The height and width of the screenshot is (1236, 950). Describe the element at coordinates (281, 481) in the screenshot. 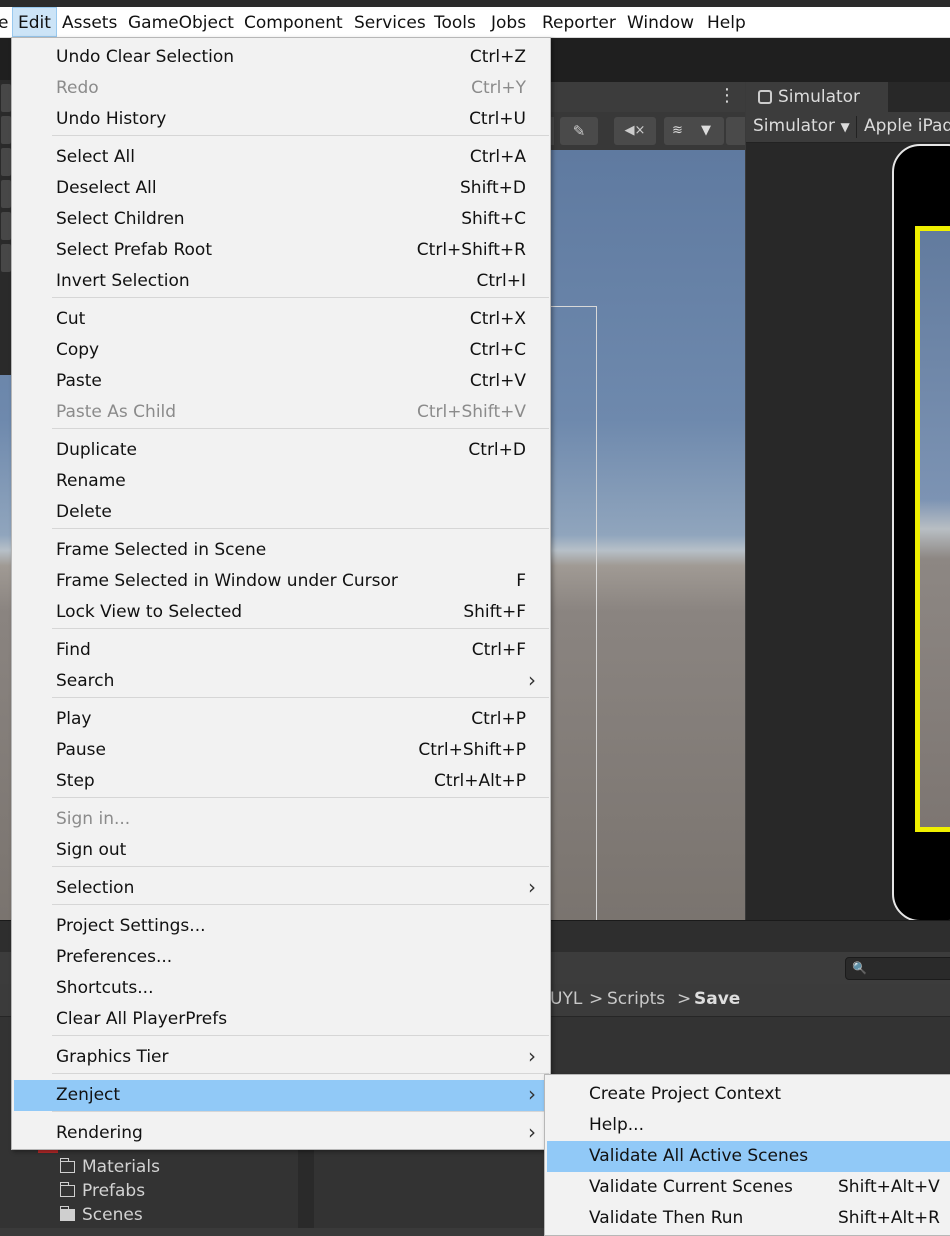

I see `menu-item-rename: Rename` at that location.